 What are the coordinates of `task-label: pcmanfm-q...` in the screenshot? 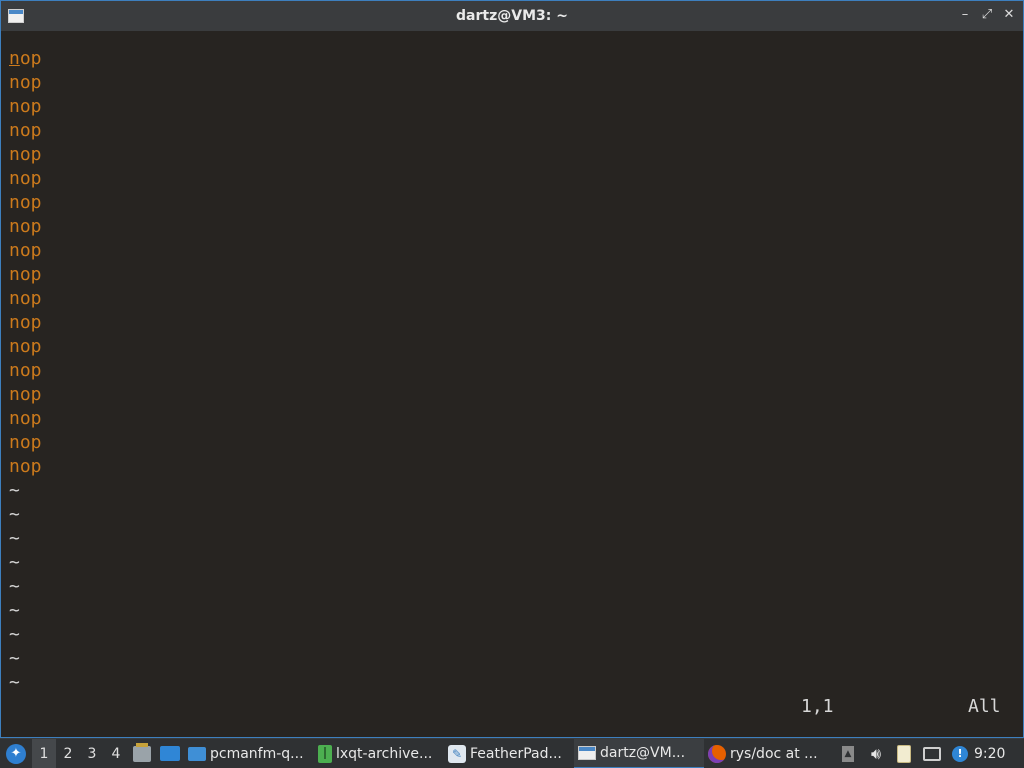 It's located at (257, 753).